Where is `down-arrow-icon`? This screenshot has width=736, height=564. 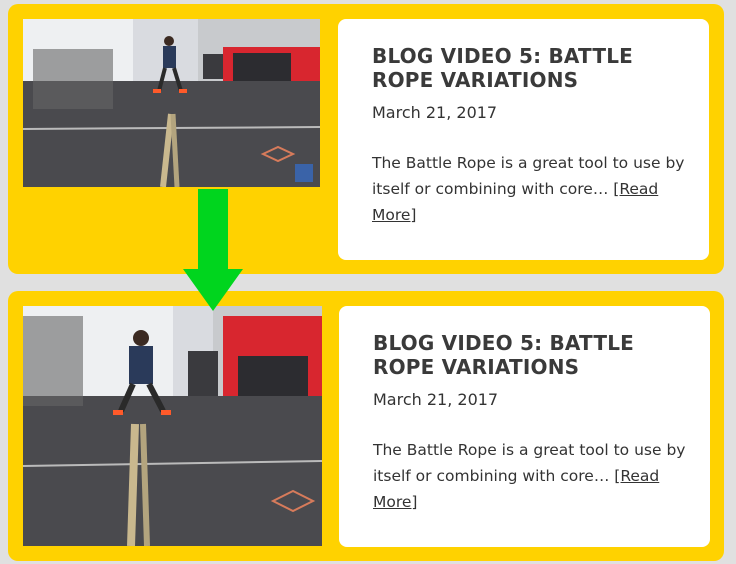 down-arrow-icon is located at coordinates (213, 250).